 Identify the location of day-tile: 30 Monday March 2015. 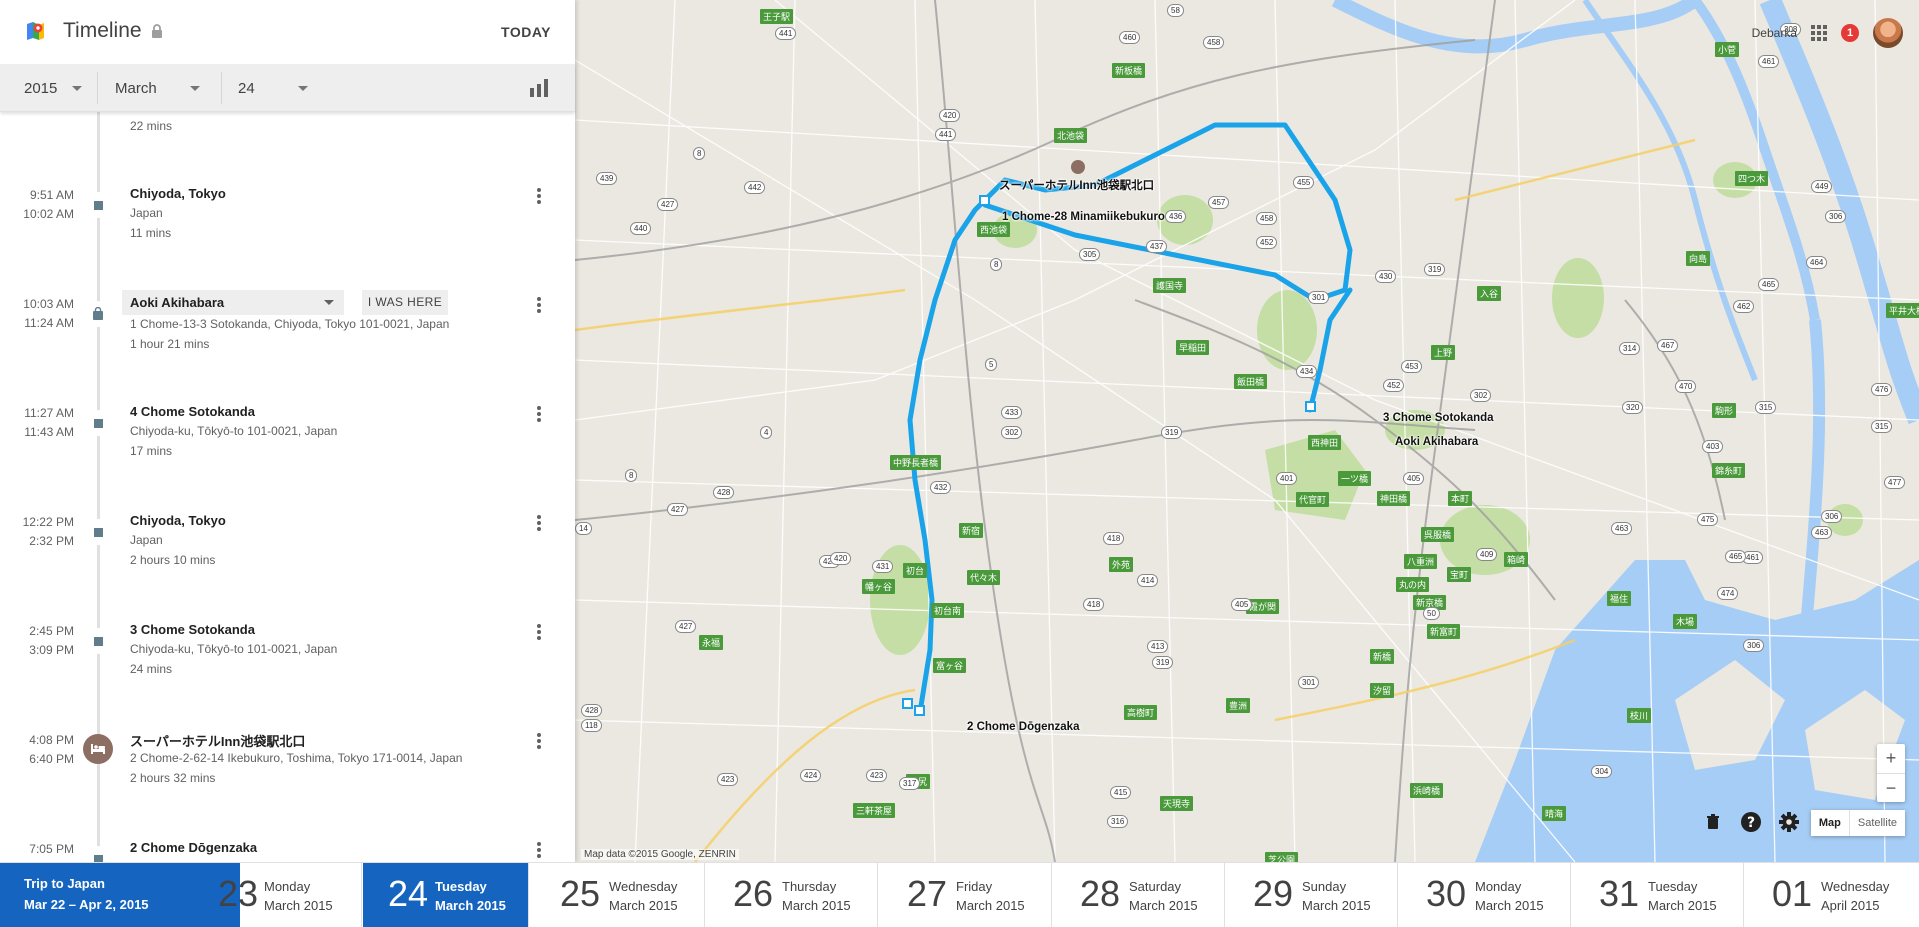
(1486, 895).